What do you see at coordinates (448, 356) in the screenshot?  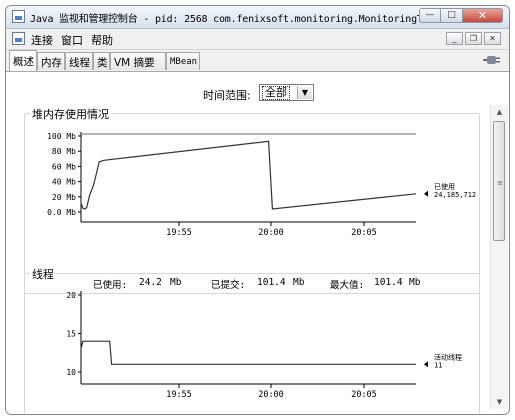 I see `threads-legend-name: 活动线程` at bounding box center [448, 356].